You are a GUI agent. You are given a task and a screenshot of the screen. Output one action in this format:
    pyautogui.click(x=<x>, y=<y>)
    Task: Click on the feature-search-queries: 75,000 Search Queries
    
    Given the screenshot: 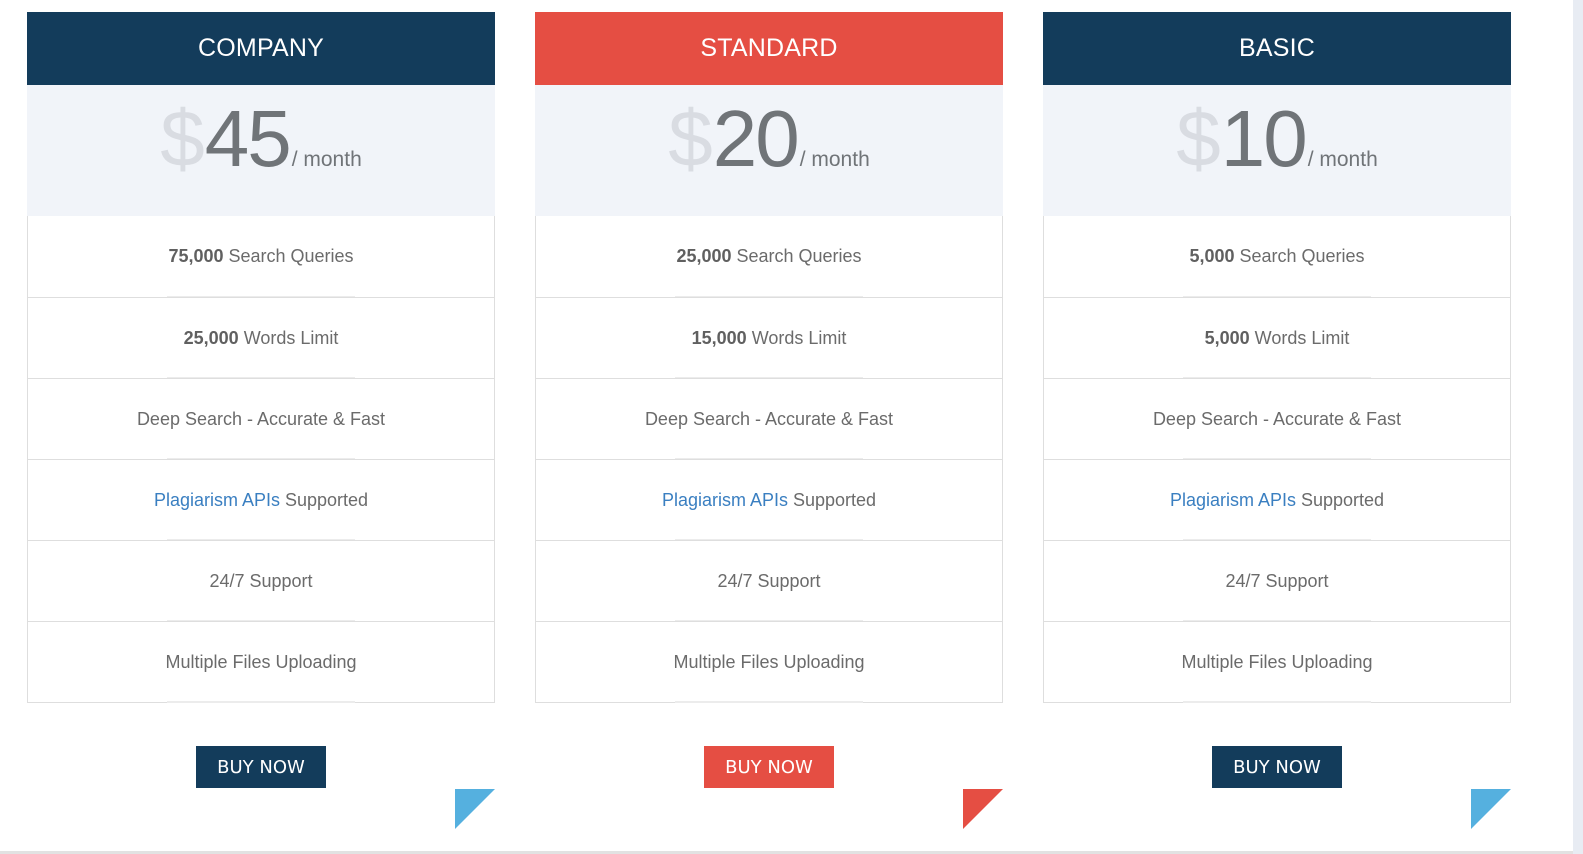 What is the action you would take?
    pyautogui.click(x=261, y=257)
    